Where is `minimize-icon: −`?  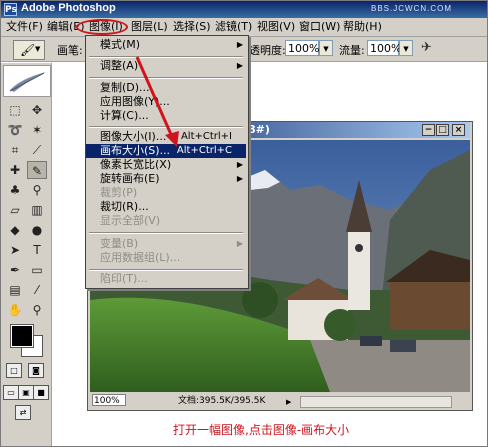 minimize-icon: − is located at coordinates (428, 130).